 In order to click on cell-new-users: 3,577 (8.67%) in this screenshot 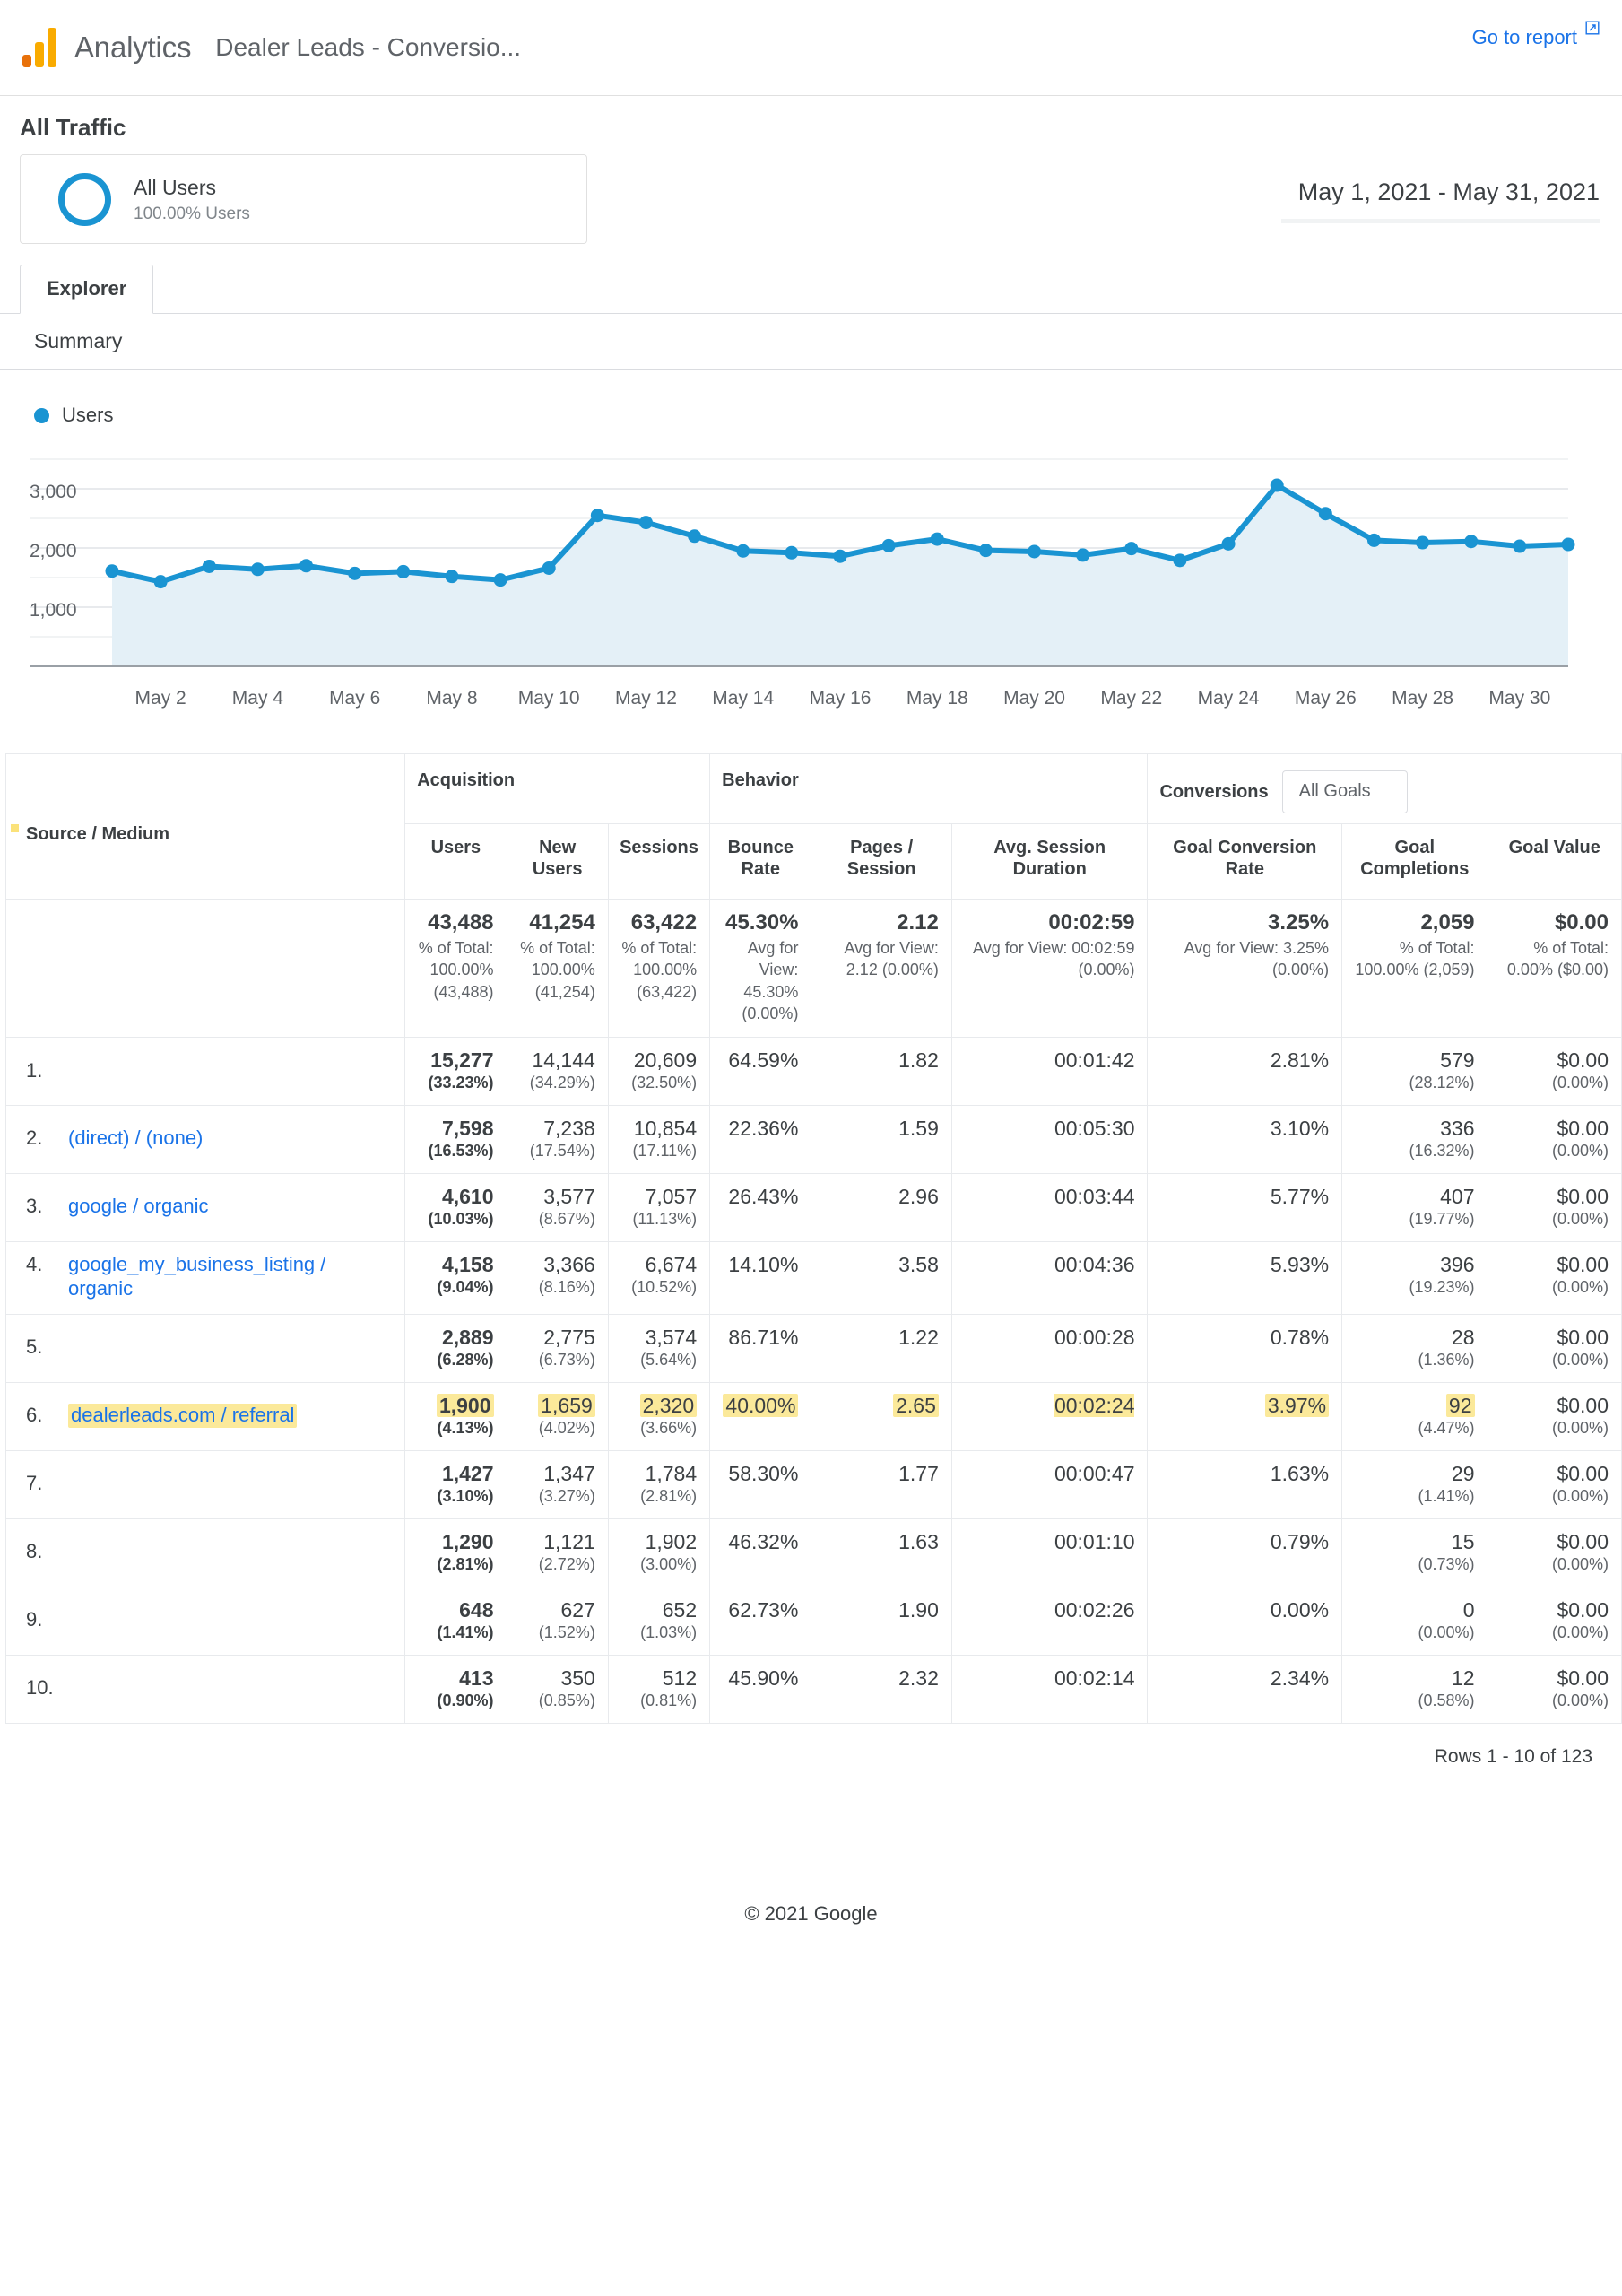, I will do `click(557, 1208)`.